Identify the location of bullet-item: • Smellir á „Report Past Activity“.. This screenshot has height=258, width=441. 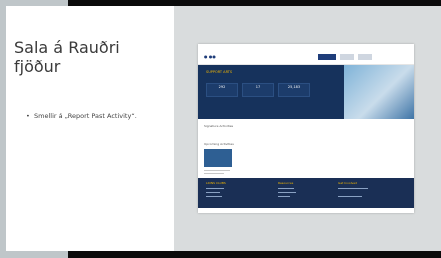
(91, 116).